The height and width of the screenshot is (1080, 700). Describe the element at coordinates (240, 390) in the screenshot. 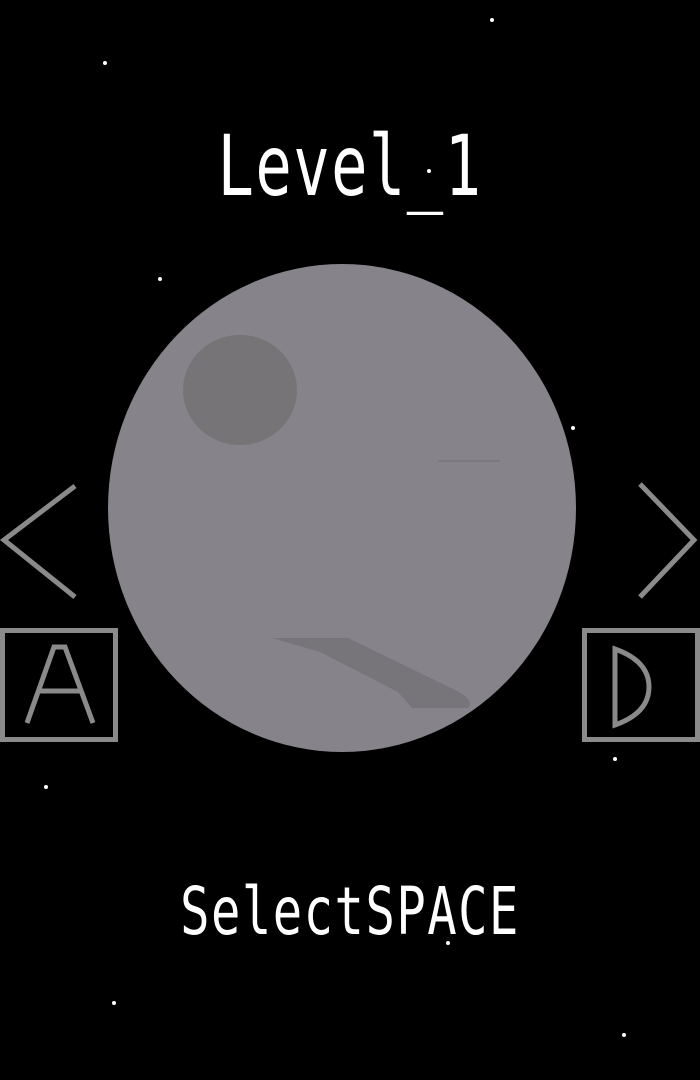

I see `planet-crater` at that location.